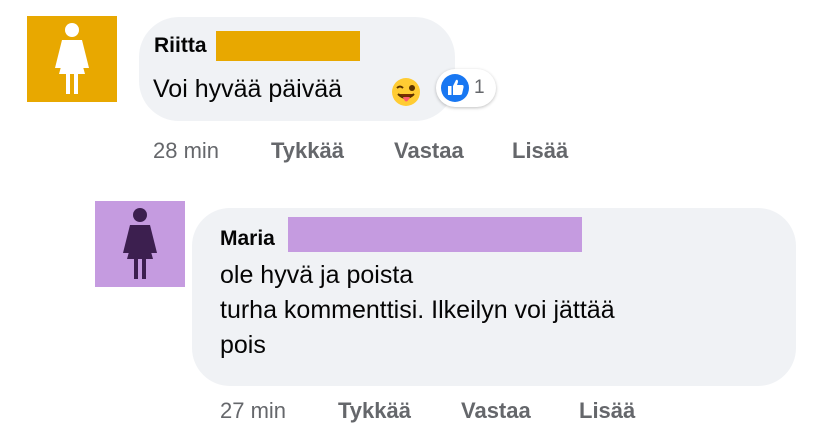 This screenshot has height=432, width=825. Describe the element at coordinates (406, 92) in the screenshot. I see `winking-face-tongue-icon` at that location.